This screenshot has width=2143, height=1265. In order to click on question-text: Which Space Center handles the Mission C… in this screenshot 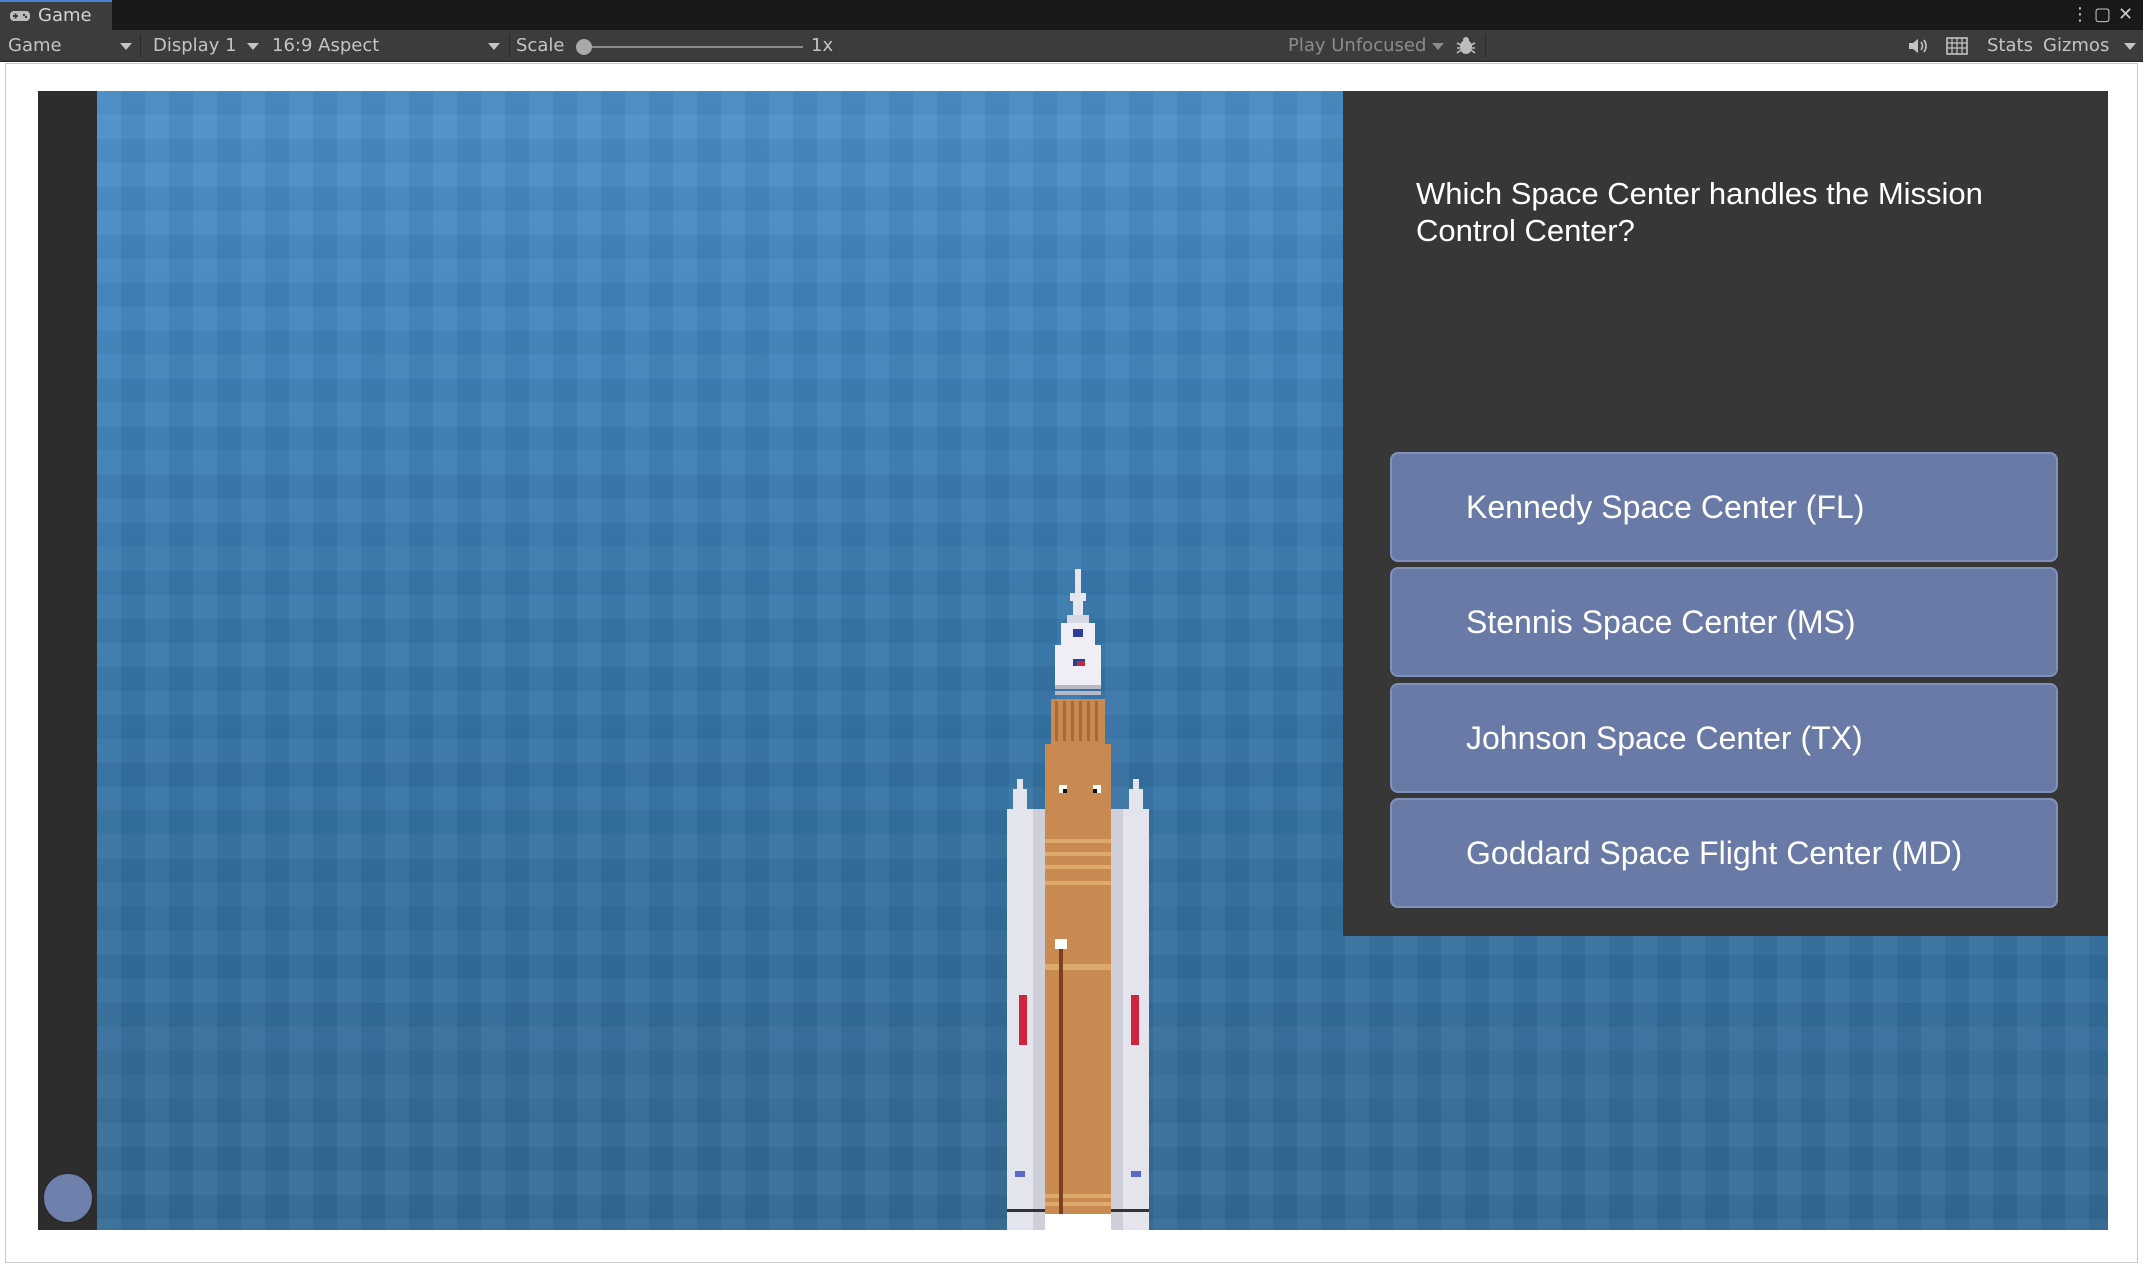, I will do `click(1699, 212)`.